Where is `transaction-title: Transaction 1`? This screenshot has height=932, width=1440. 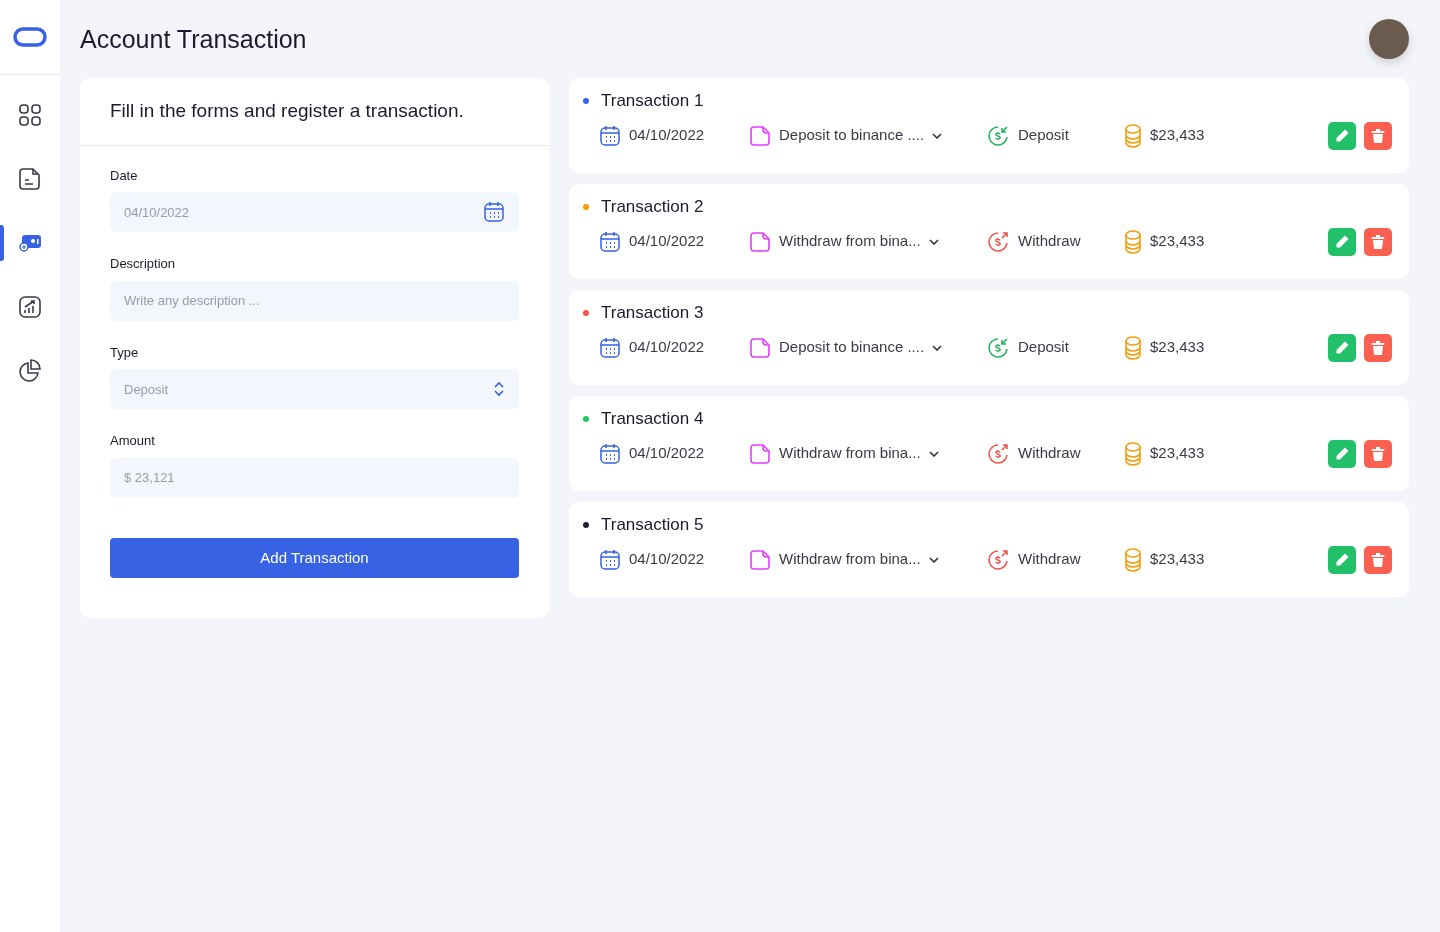
transaction-title: Transaction 1 is located at coordinates (652, 101).